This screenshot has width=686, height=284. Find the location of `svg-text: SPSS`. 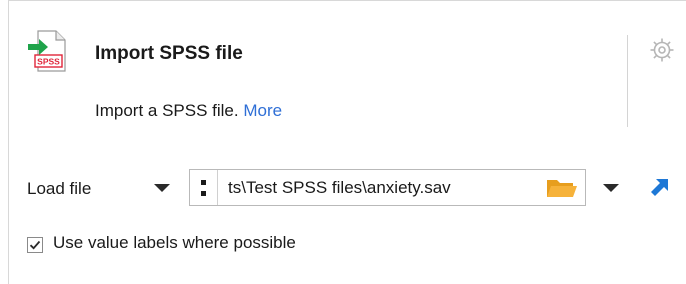

svg-text: SPSS is located at coordinates (48, 62).